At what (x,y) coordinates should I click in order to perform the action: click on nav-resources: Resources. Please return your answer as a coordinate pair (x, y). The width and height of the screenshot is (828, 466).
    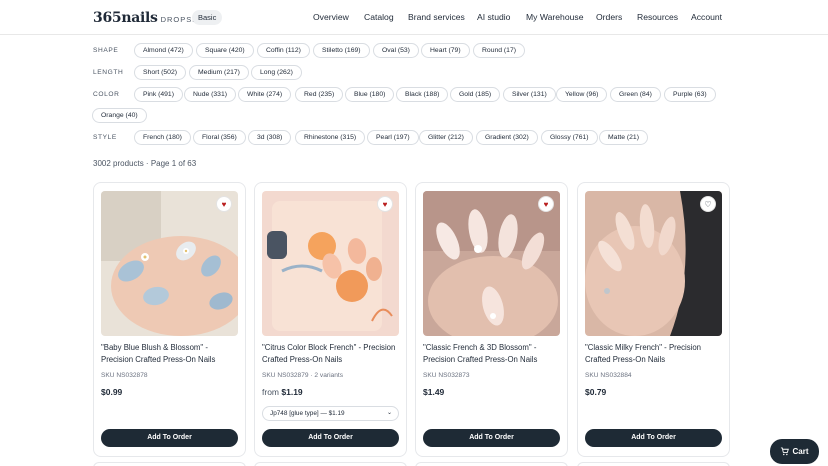
    Looking at the image, I should click on (657, 17).